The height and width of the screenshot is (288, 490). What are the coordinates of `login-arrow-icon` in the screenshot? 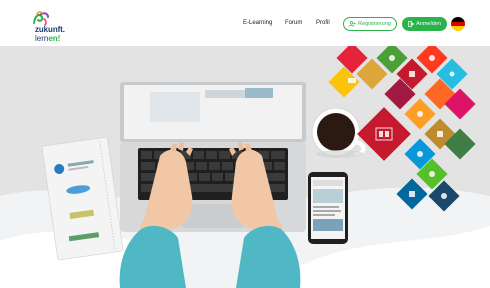 It's located at (411, 24).